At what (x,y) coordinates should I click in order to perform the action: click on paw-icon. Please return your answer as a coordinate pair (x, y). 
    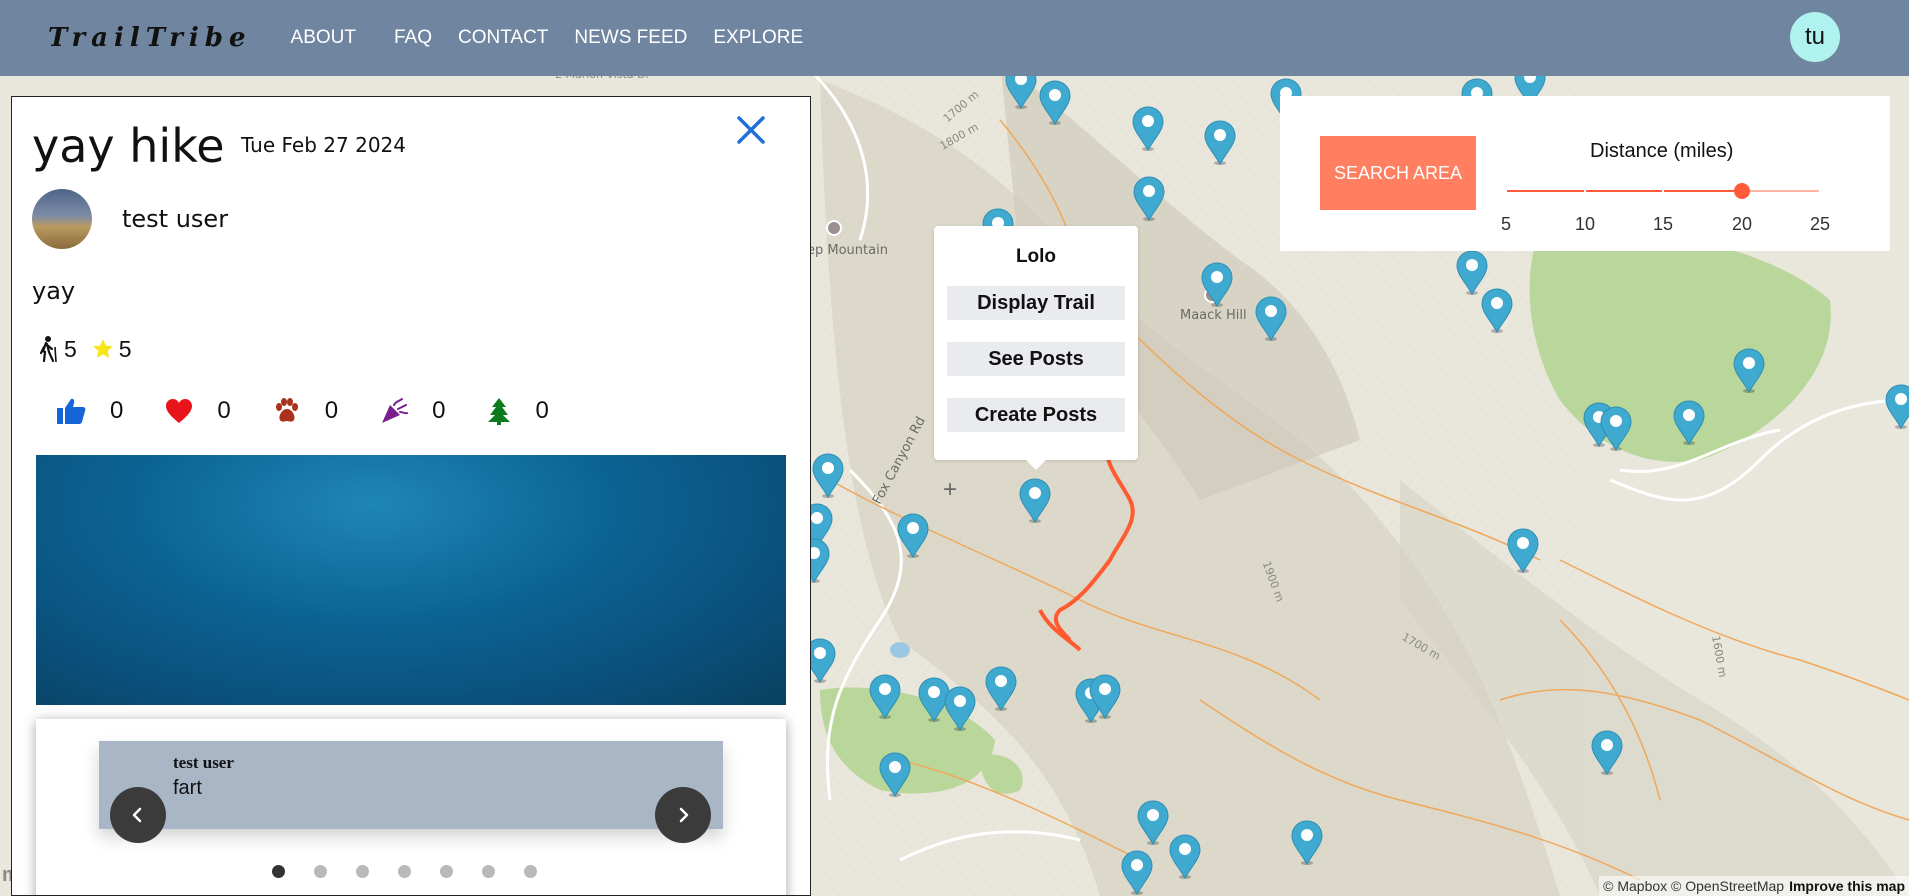
    Looking at the image, I should click on (286, 410).